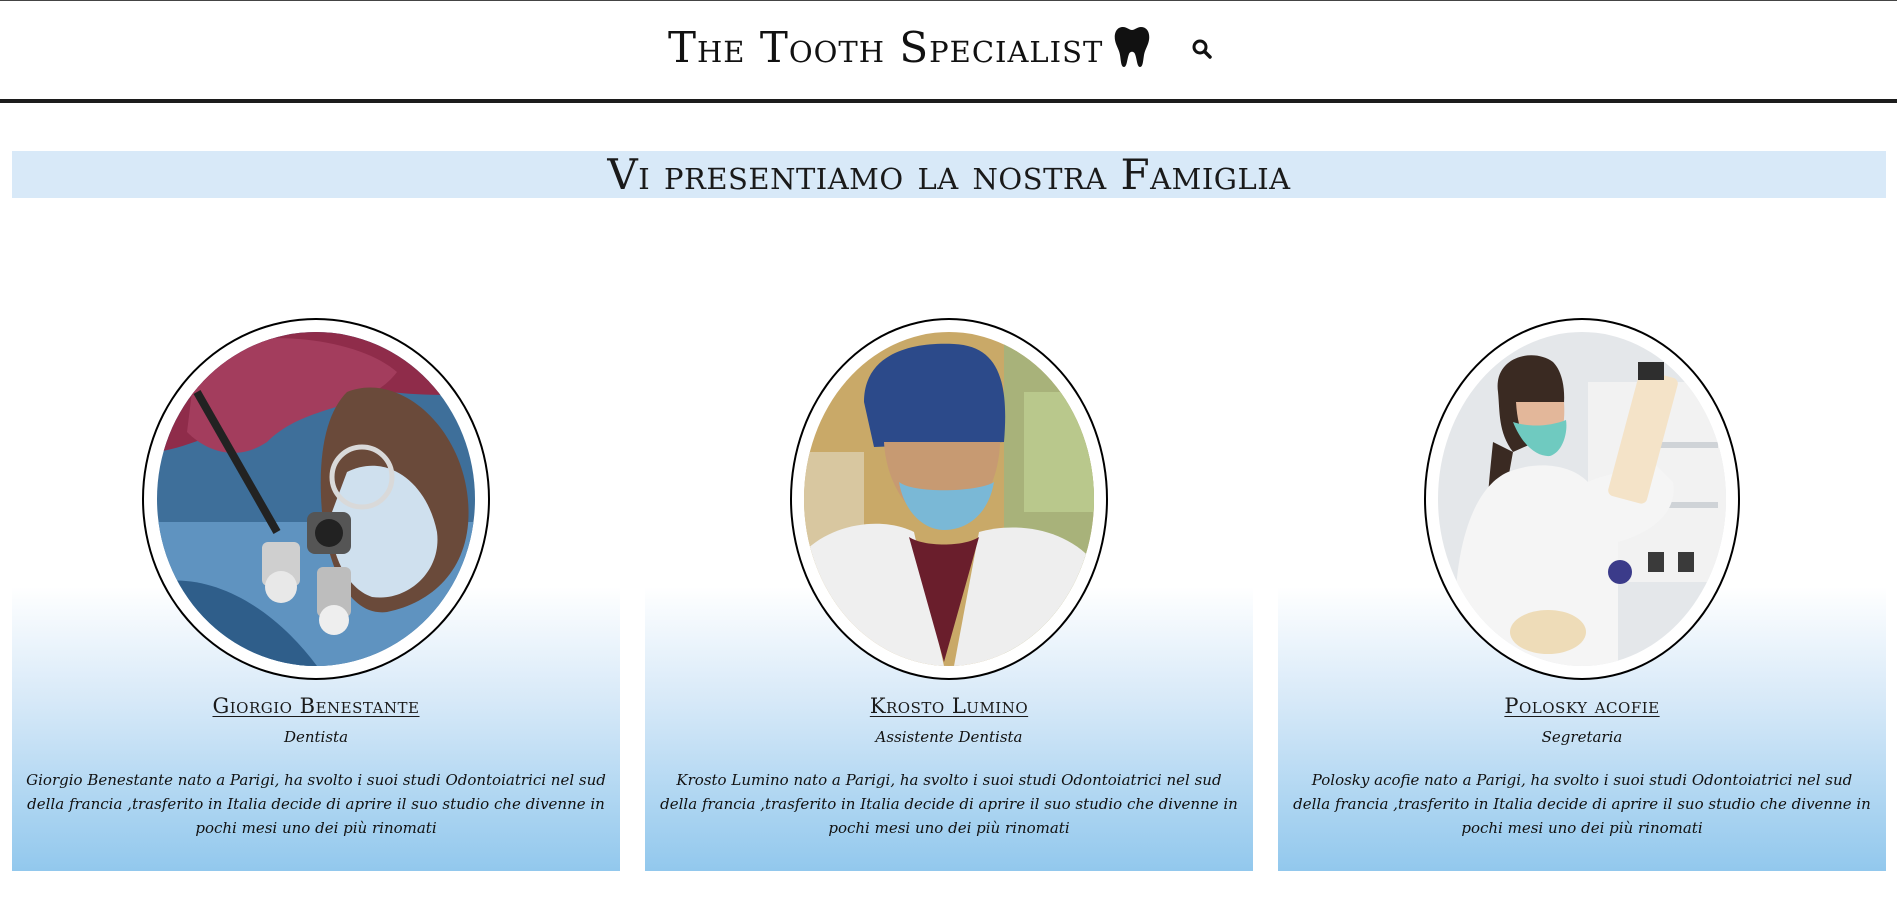  What do you see at coordinates (949, 706) in the screenshot?
I see `team-member-name: Krosto Lumino` at bounding box center [949, 706].